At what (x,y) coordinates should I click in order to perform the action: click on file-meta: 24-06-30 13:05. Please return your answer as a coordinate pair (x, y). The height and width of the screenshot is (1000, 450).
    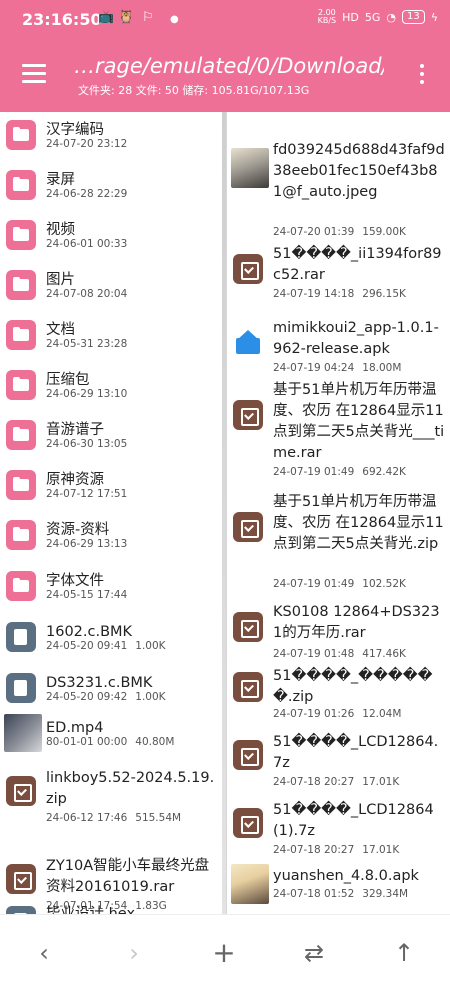
    Looking at the image, I should click on (86, 444).